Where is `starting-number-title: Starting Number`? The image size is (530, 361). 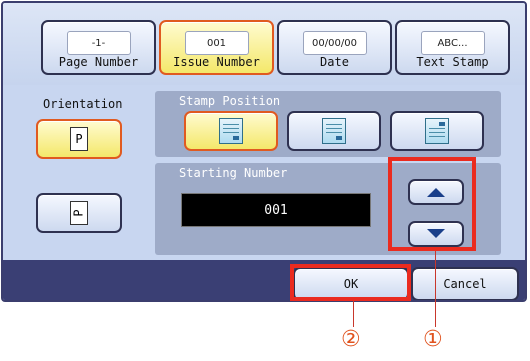 starting-number-title: Starting Number is located at coordinates (233, 173).